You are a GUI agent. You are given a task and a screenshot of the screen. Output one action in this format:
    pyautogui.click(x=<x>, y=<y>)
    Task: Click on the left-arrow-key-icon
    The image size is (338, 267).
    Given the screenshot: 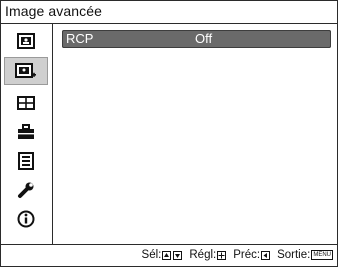 What is the action you would take?
    pyautogui.click(x=266, y=255)
    